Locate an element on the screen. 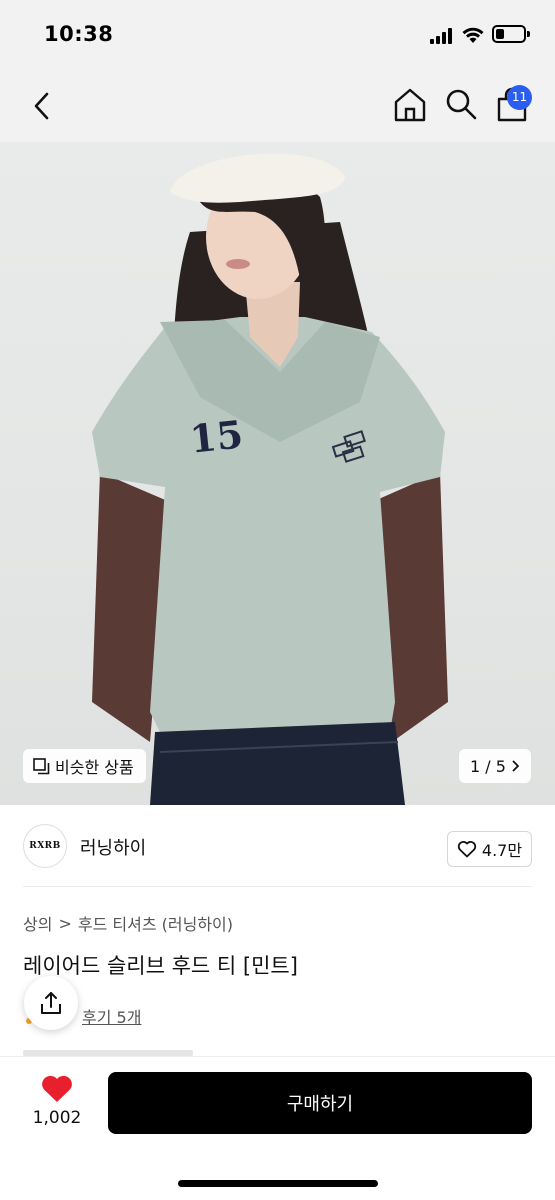 This screenshot has height=1200, width=555. jersey-number: 15 is located at coordinates (216, 436).